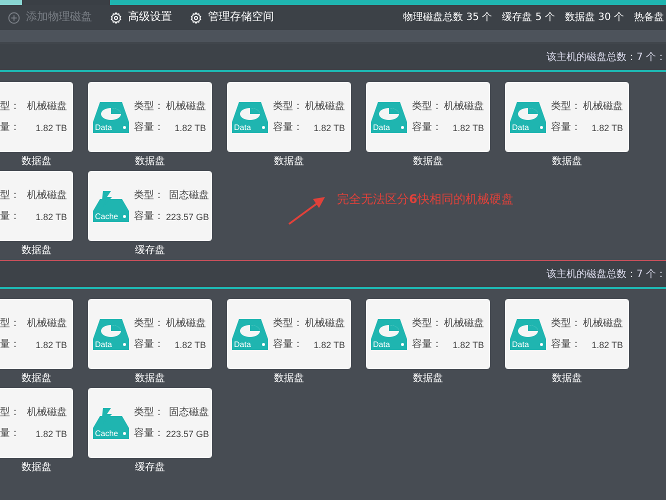 The height and width of the screenshot is (500, 666). I want to click on drive-label: Cache, so click(111, 216).